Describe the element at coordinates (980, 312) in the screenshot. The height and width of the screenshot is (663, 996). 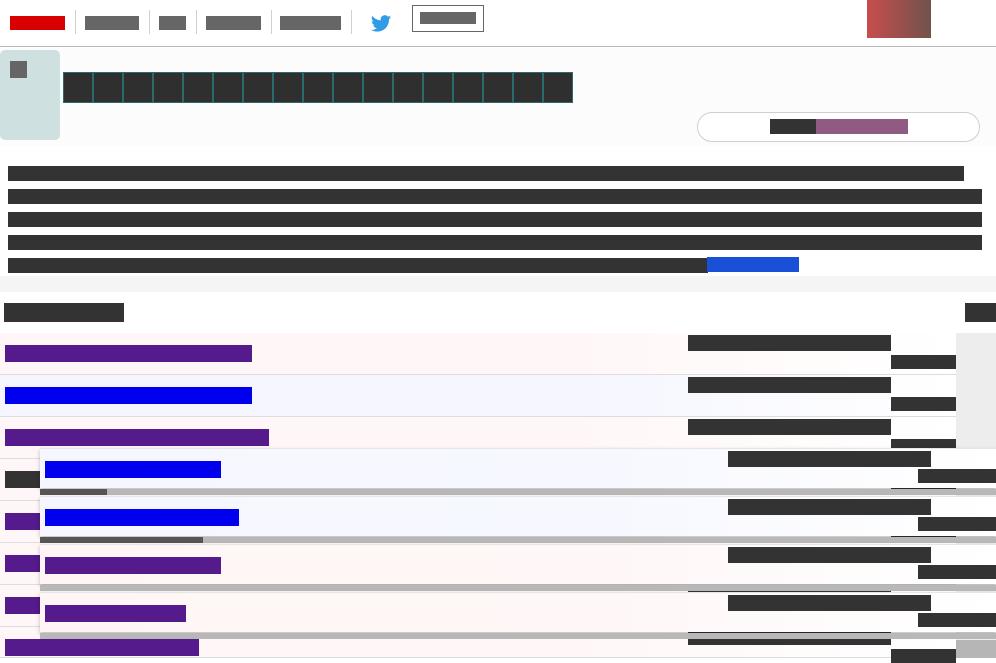
I see `section-more-tab` at that location.